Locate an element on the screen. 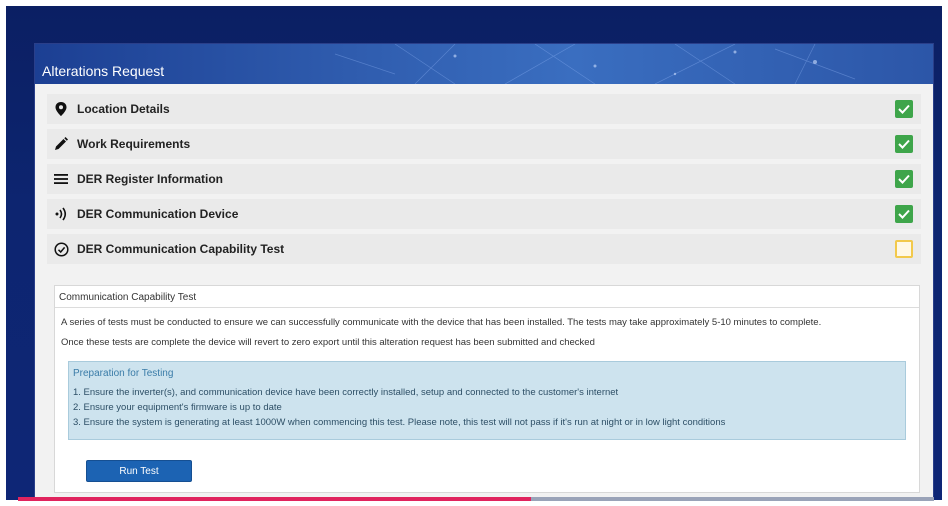 Image resolution: width=948 pixels, height=506 pixels. signal-icon is located at coordinates (61, 214).